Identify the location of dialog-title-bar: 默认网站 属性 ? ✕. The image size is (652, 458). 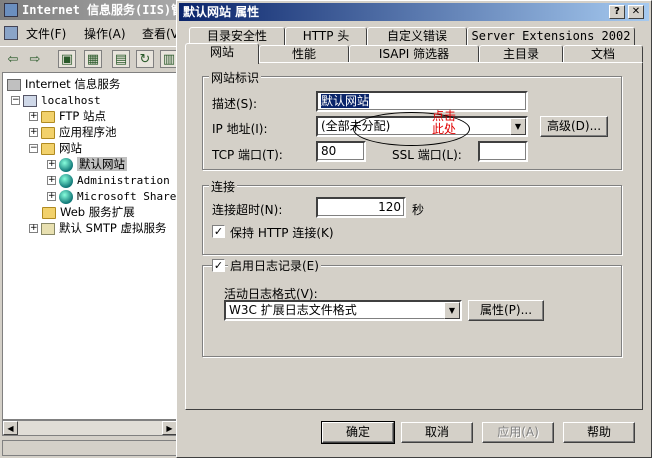
(414, 12).